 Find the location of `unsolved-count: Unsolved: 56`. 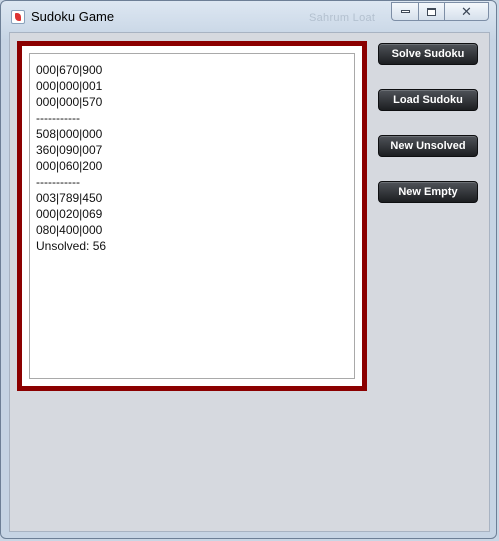

unsolved-count: Unsolved: 56 is located at coordinates (71, 246).